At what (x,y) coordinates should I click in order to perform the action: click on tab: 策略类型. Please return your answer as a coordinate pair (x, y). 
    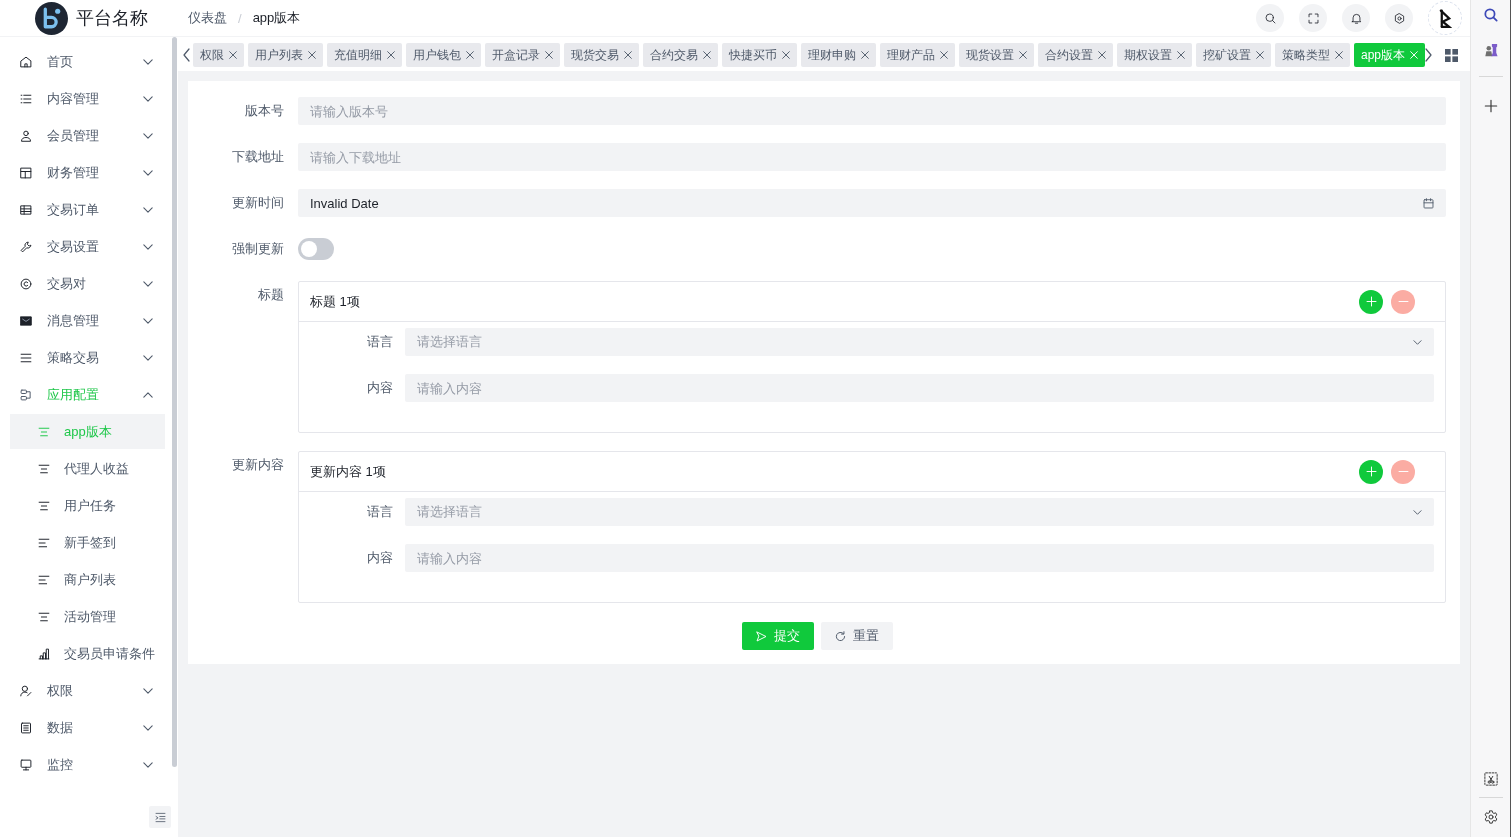
    Looking at the image, I should click on (1312, 55).